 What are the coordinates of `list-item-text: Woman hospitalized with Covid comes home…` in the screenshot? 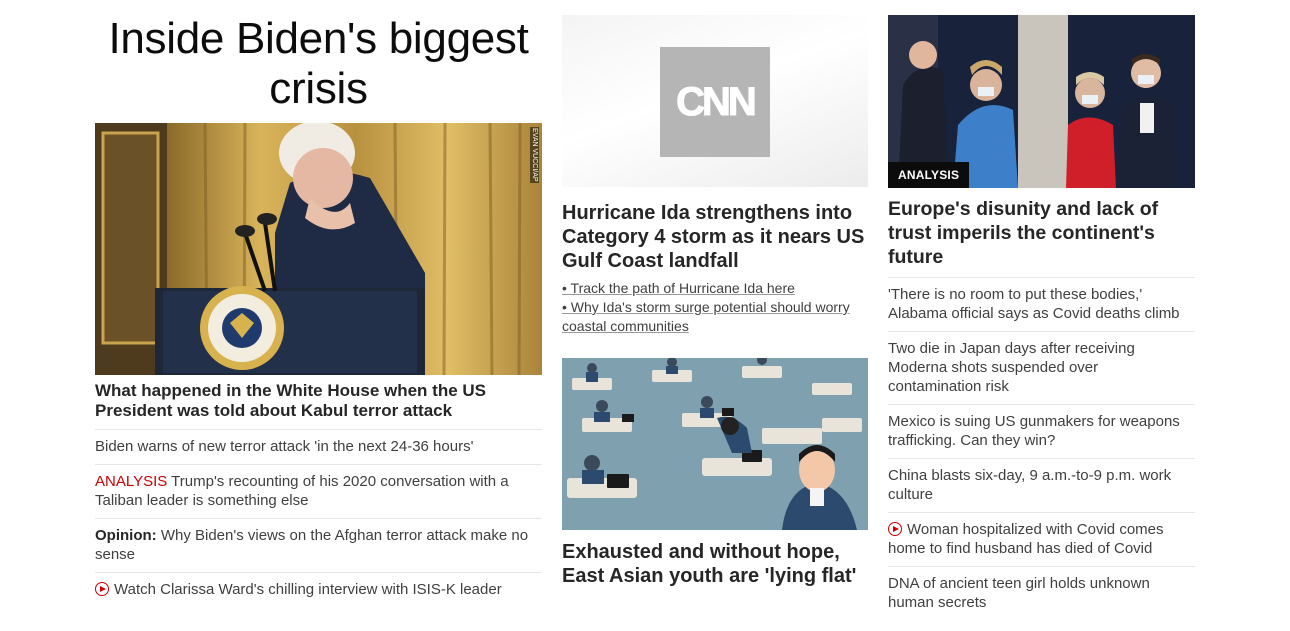 It's located at (1026, 539).